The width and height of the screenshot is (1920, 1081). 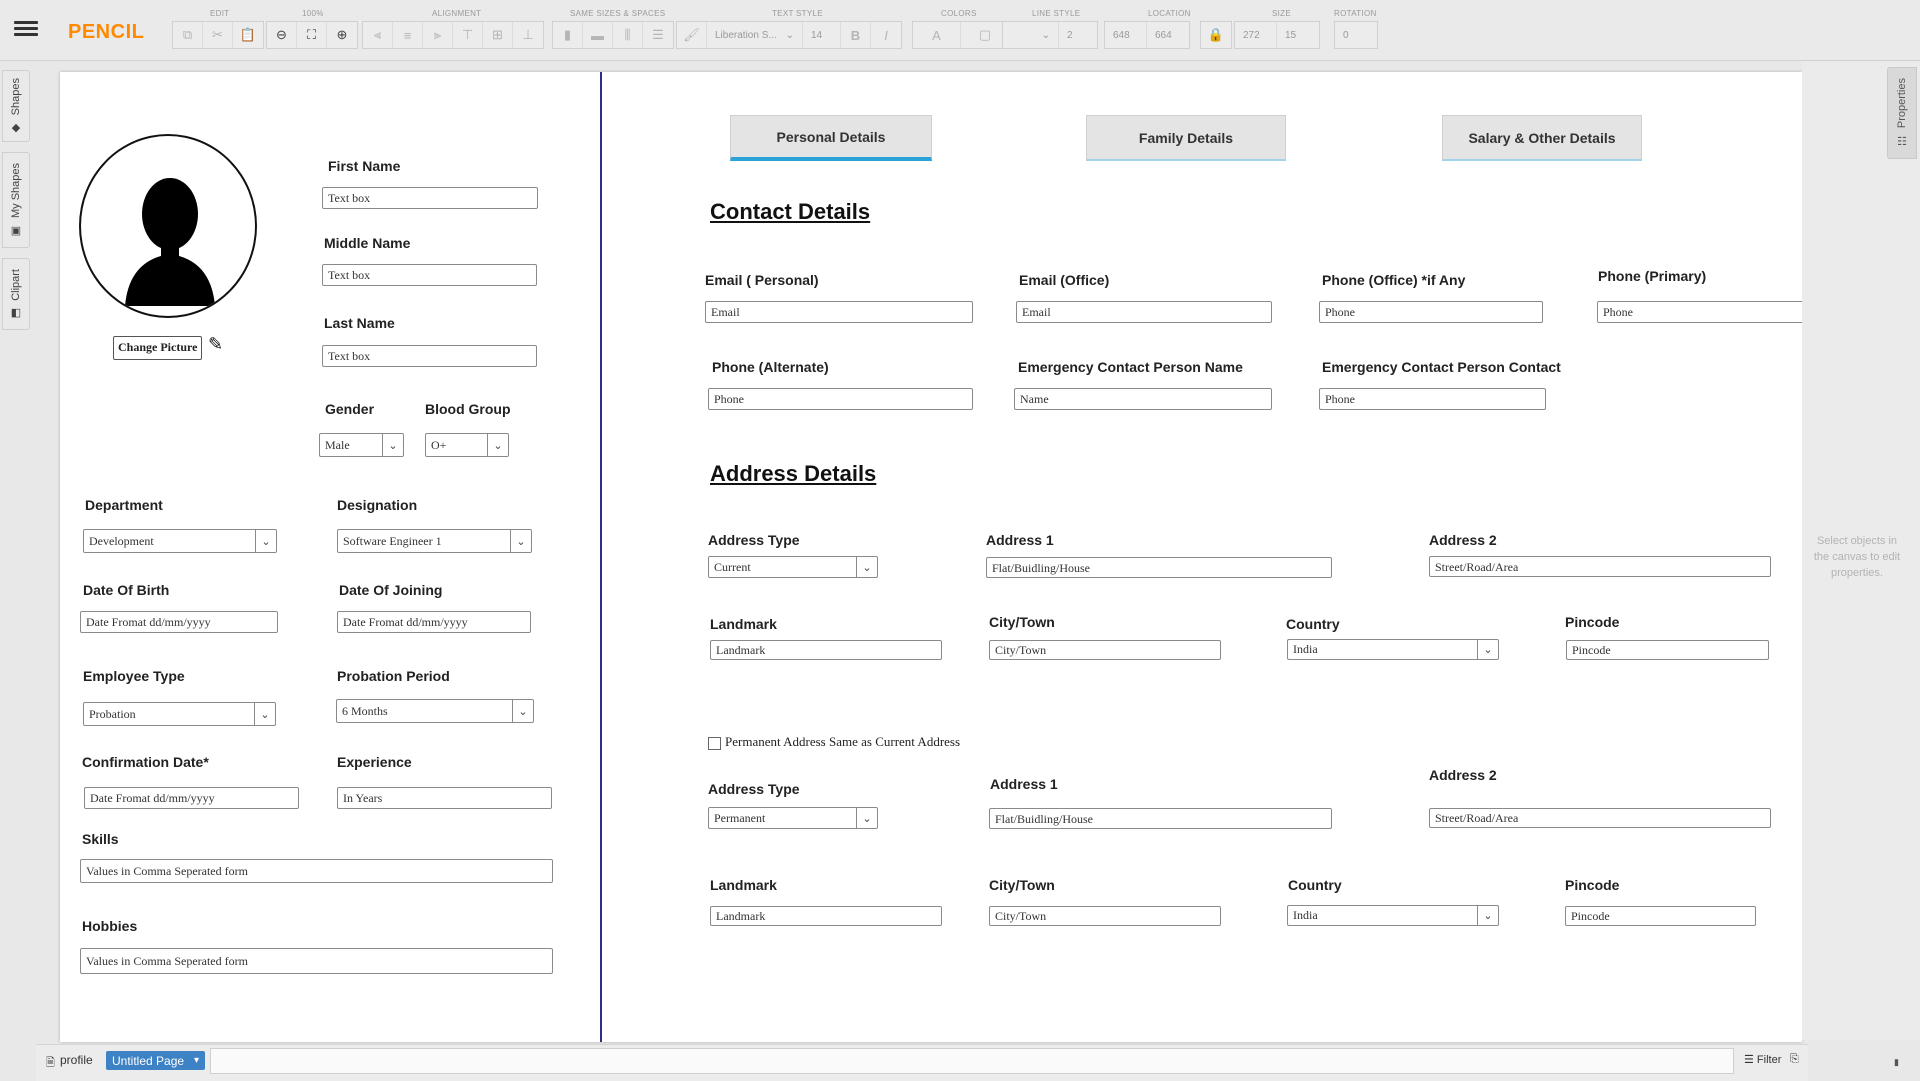 I want to click on fit-screen-icon: ⛶, so click(x=312, y=35).